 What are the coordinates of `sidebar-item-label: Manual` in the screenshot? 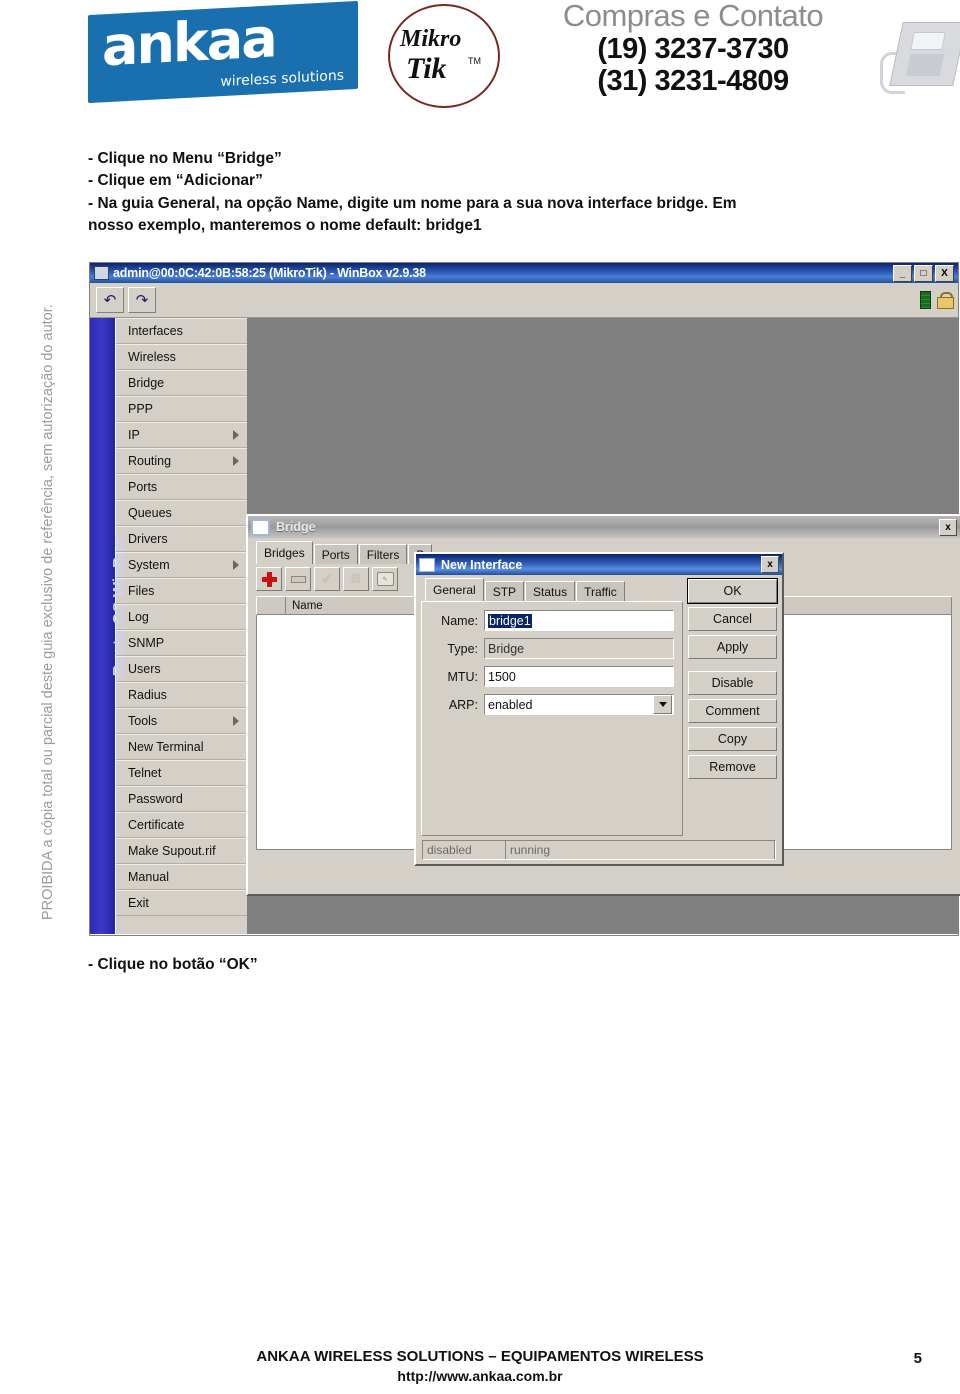 It's located at (148, 877).